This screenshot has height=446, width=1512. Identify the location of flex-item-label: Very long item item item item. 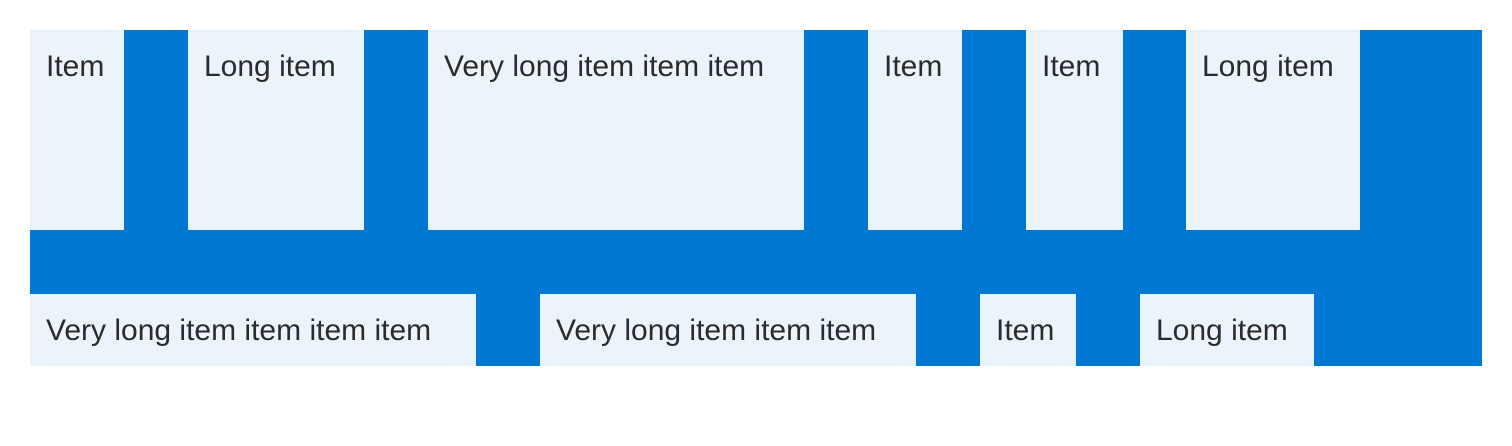
(239, 330).